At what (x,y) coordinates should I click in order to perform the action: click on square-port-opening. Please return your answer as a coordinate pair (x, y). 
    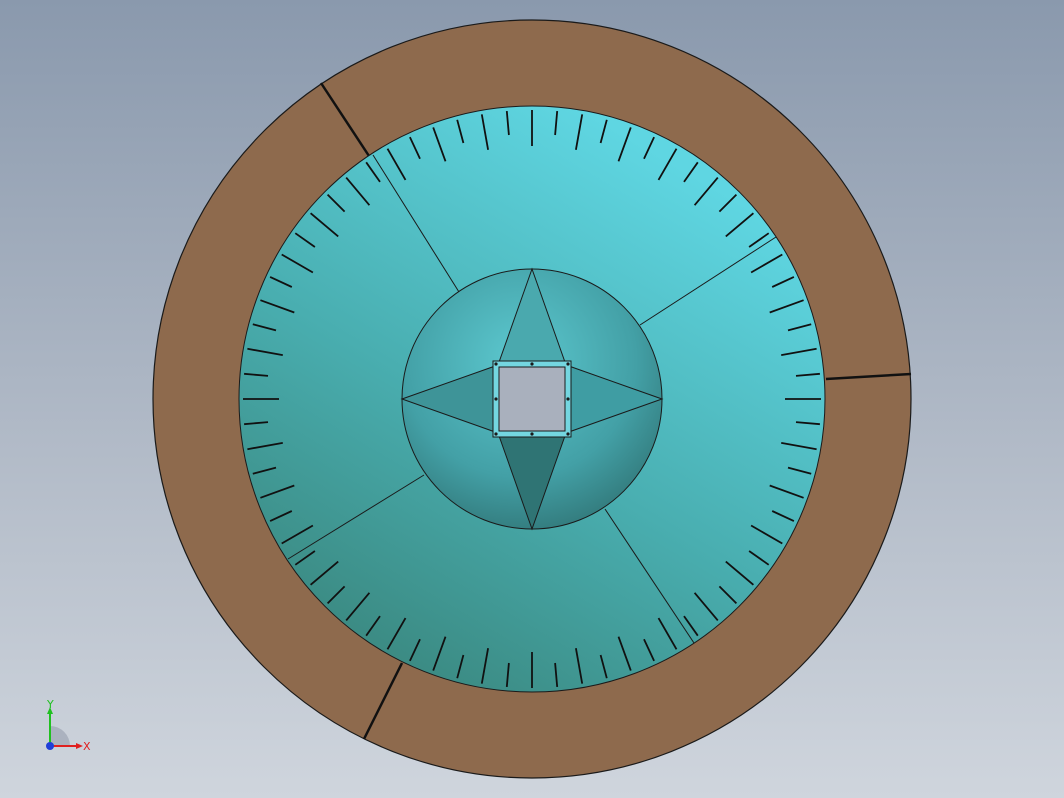
    Looking at the image, I should click on (532, 399).